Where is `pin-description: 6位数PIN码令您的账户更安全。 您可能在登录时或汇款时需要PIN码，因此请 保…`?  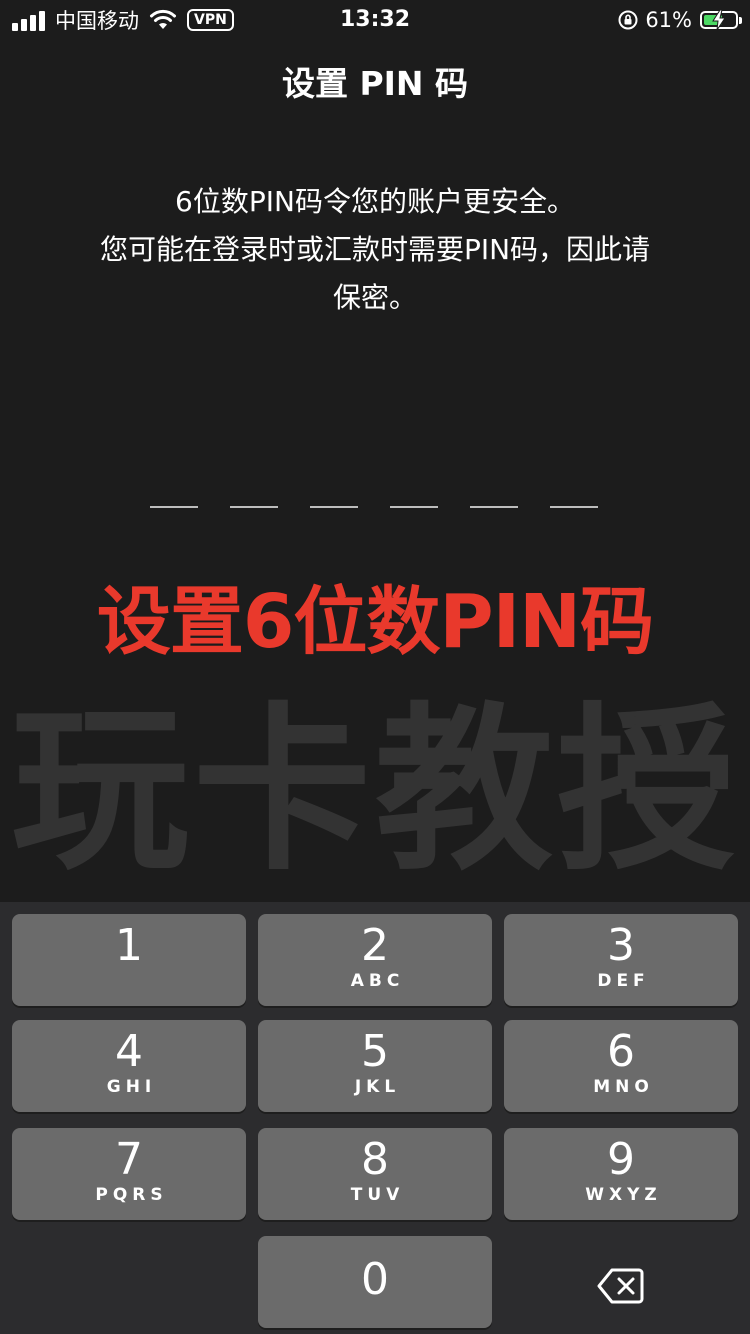
pin-description: 6位数PIN码令您的账户更安全。 您可能在登录时或汇款时需要PIN码，因此请 保… is located at coordinates (375, 250).